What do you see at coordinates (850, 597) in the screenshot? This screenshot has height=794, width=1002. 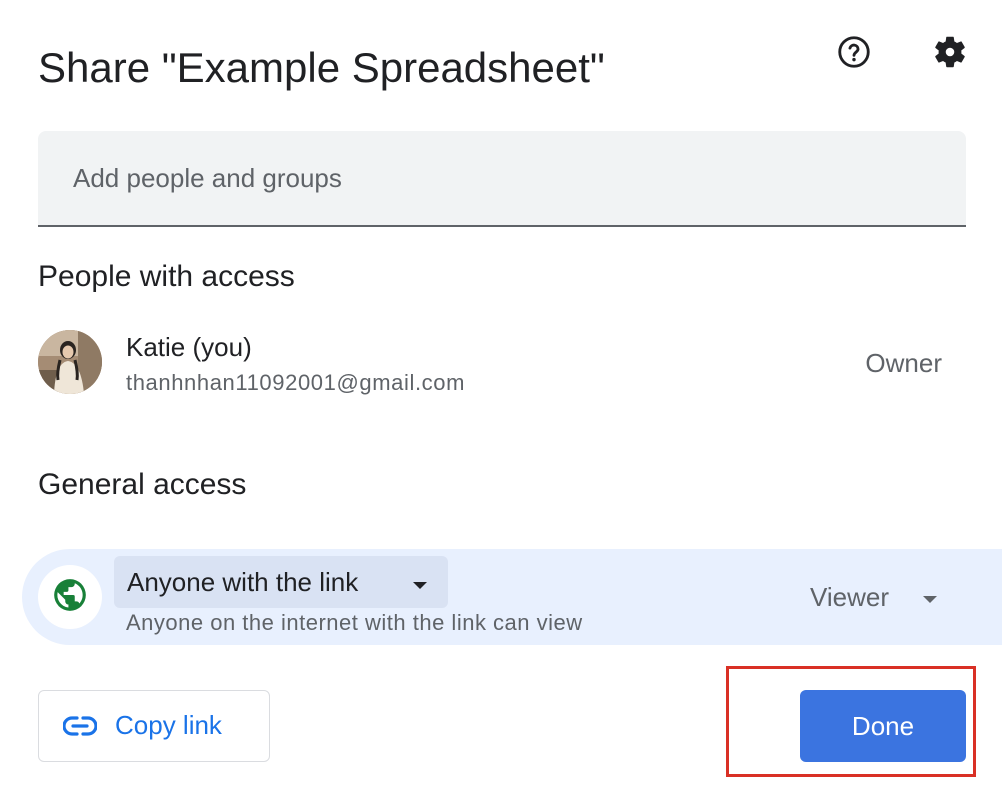 I see `role-label: Viewer` at bounding box center [850, 597].